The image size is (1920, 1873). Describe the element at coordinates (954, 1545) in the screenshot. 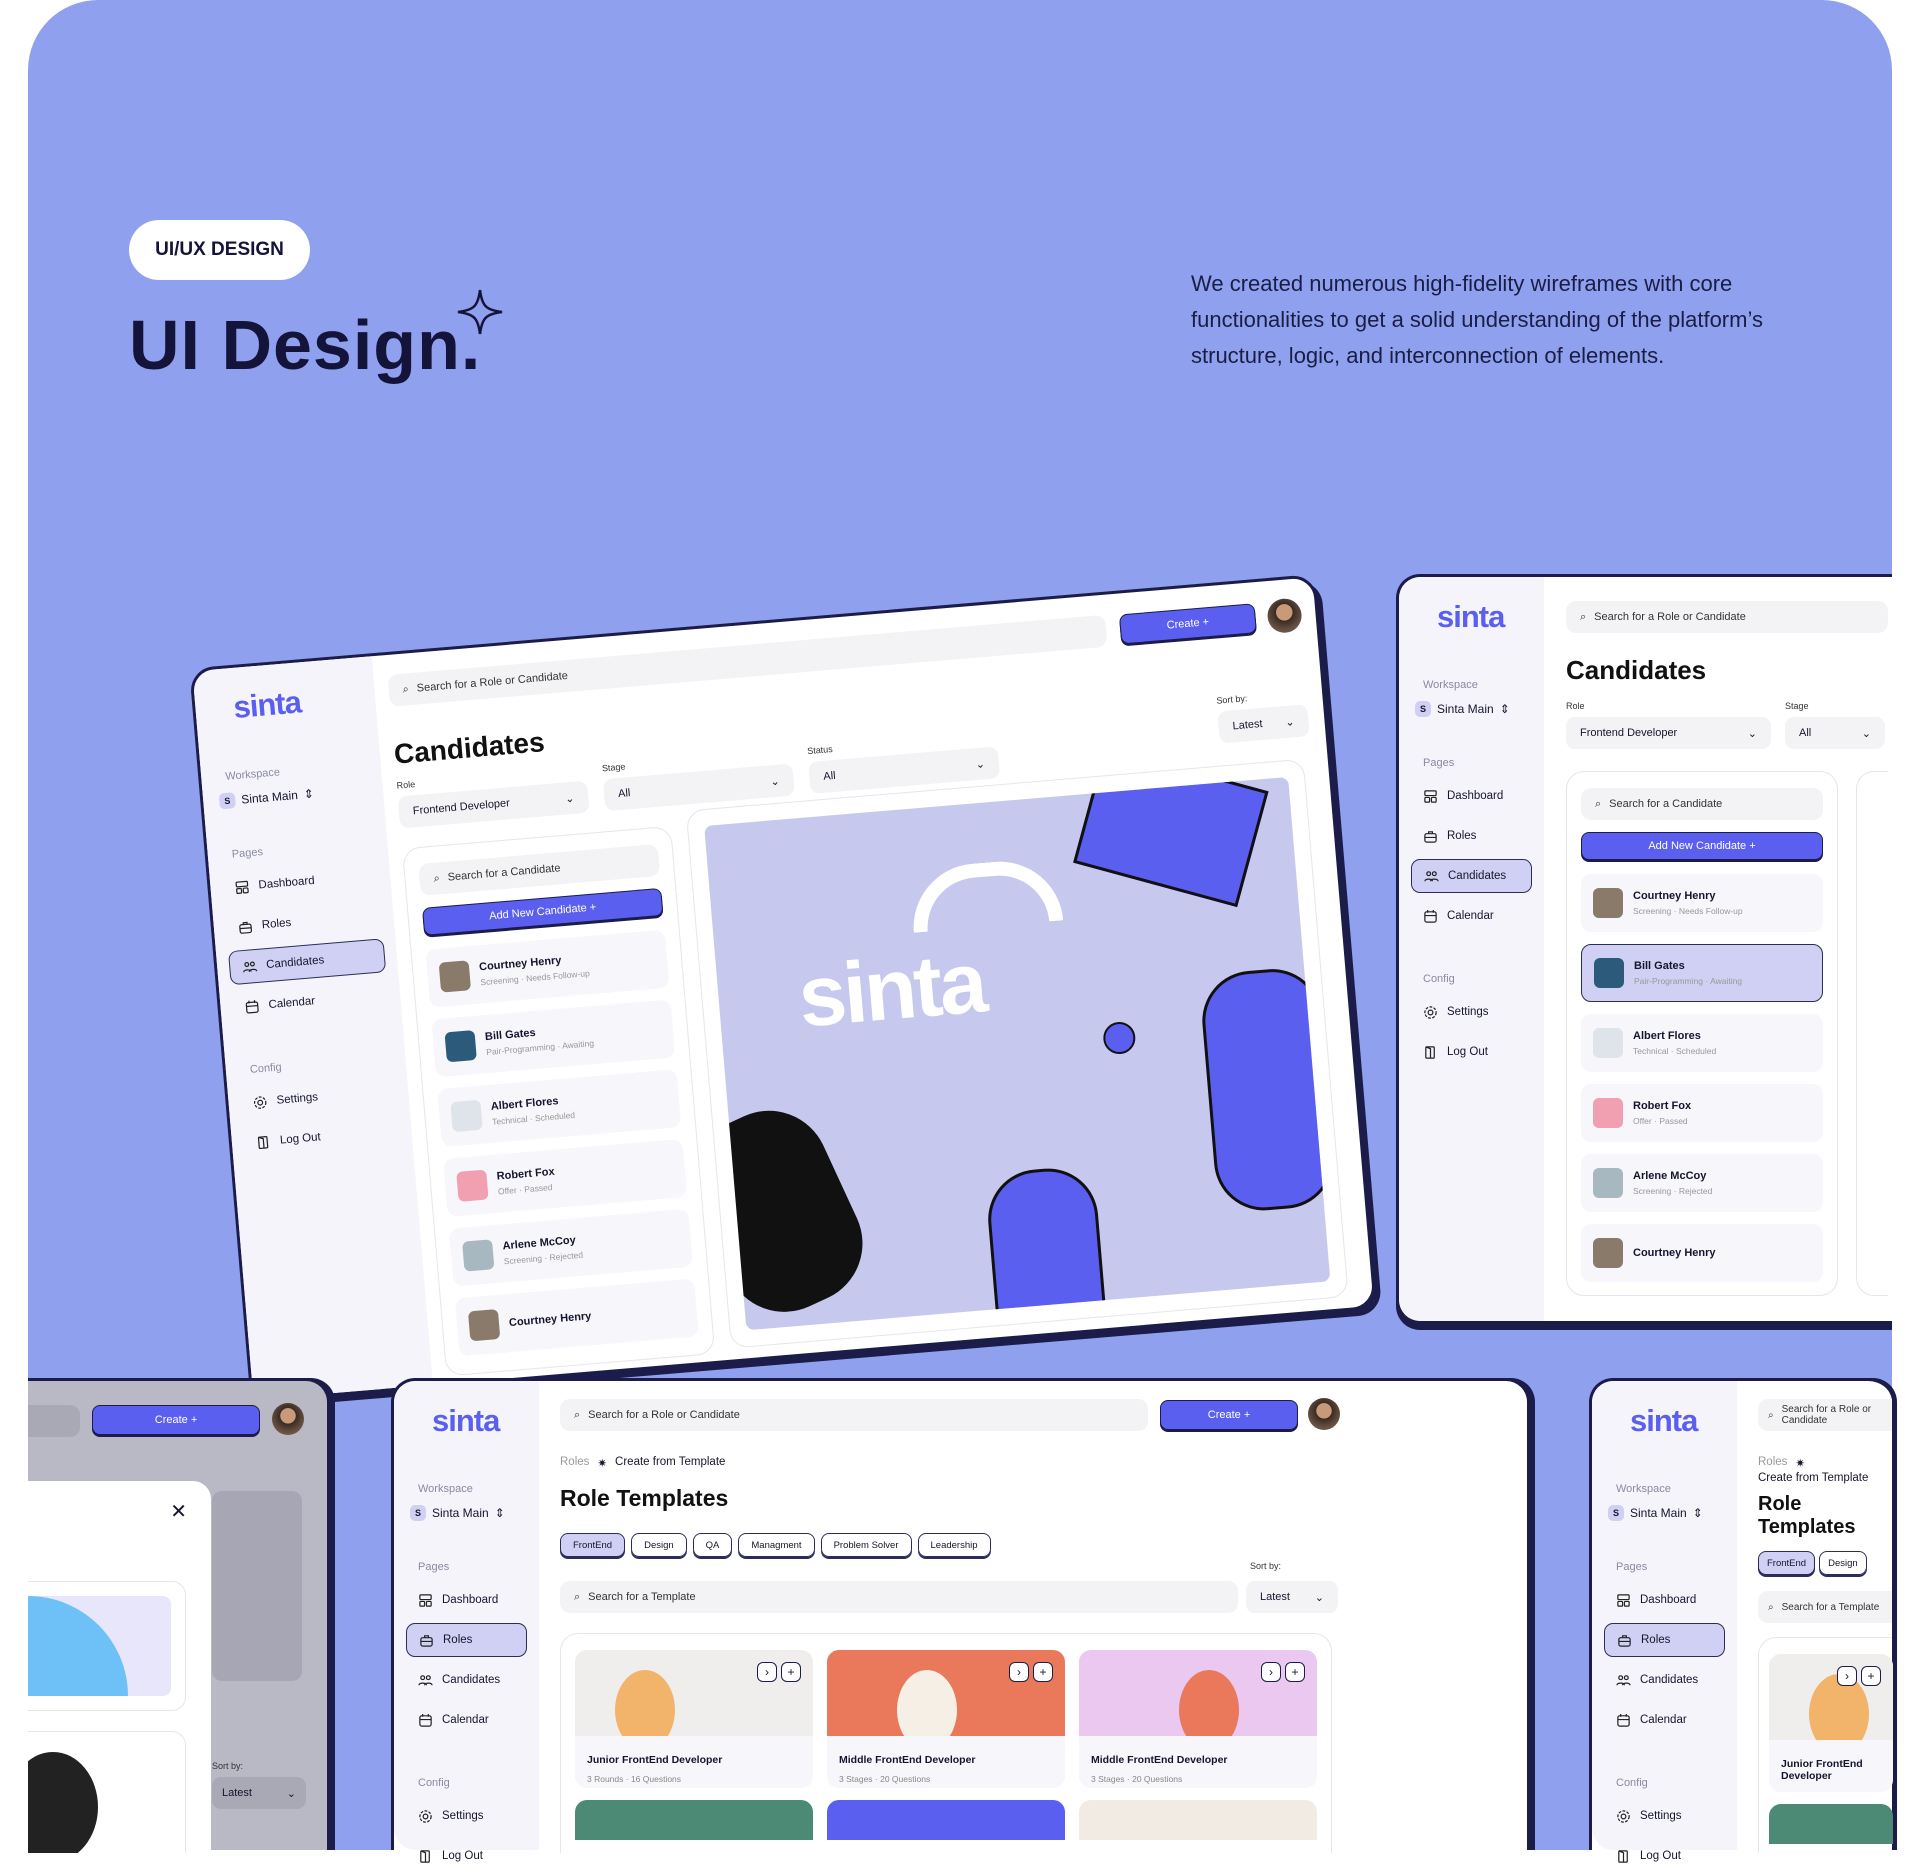

I see `chip-leadership: Leadership` at that location.